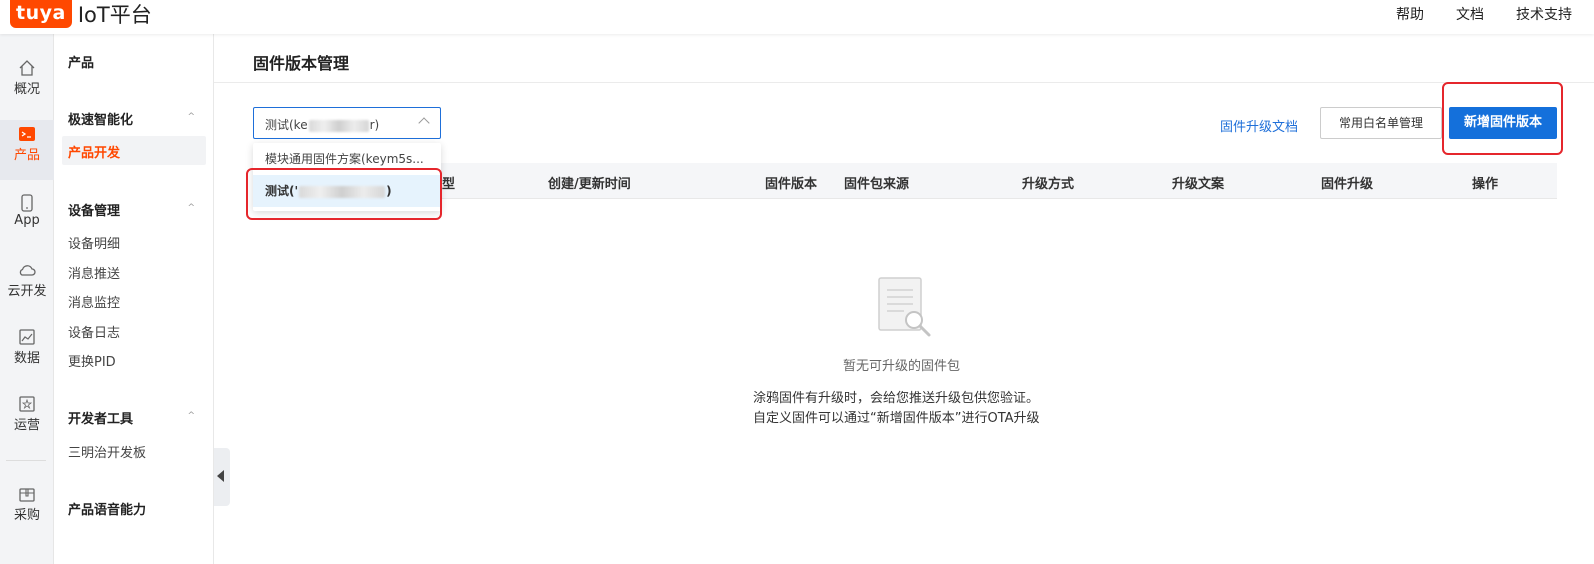 This screenshot has width=1594, height=564. Describe the element at coordinates (301, 63) in the screenshot. I see `page-title: 固件版本管理` at that location.